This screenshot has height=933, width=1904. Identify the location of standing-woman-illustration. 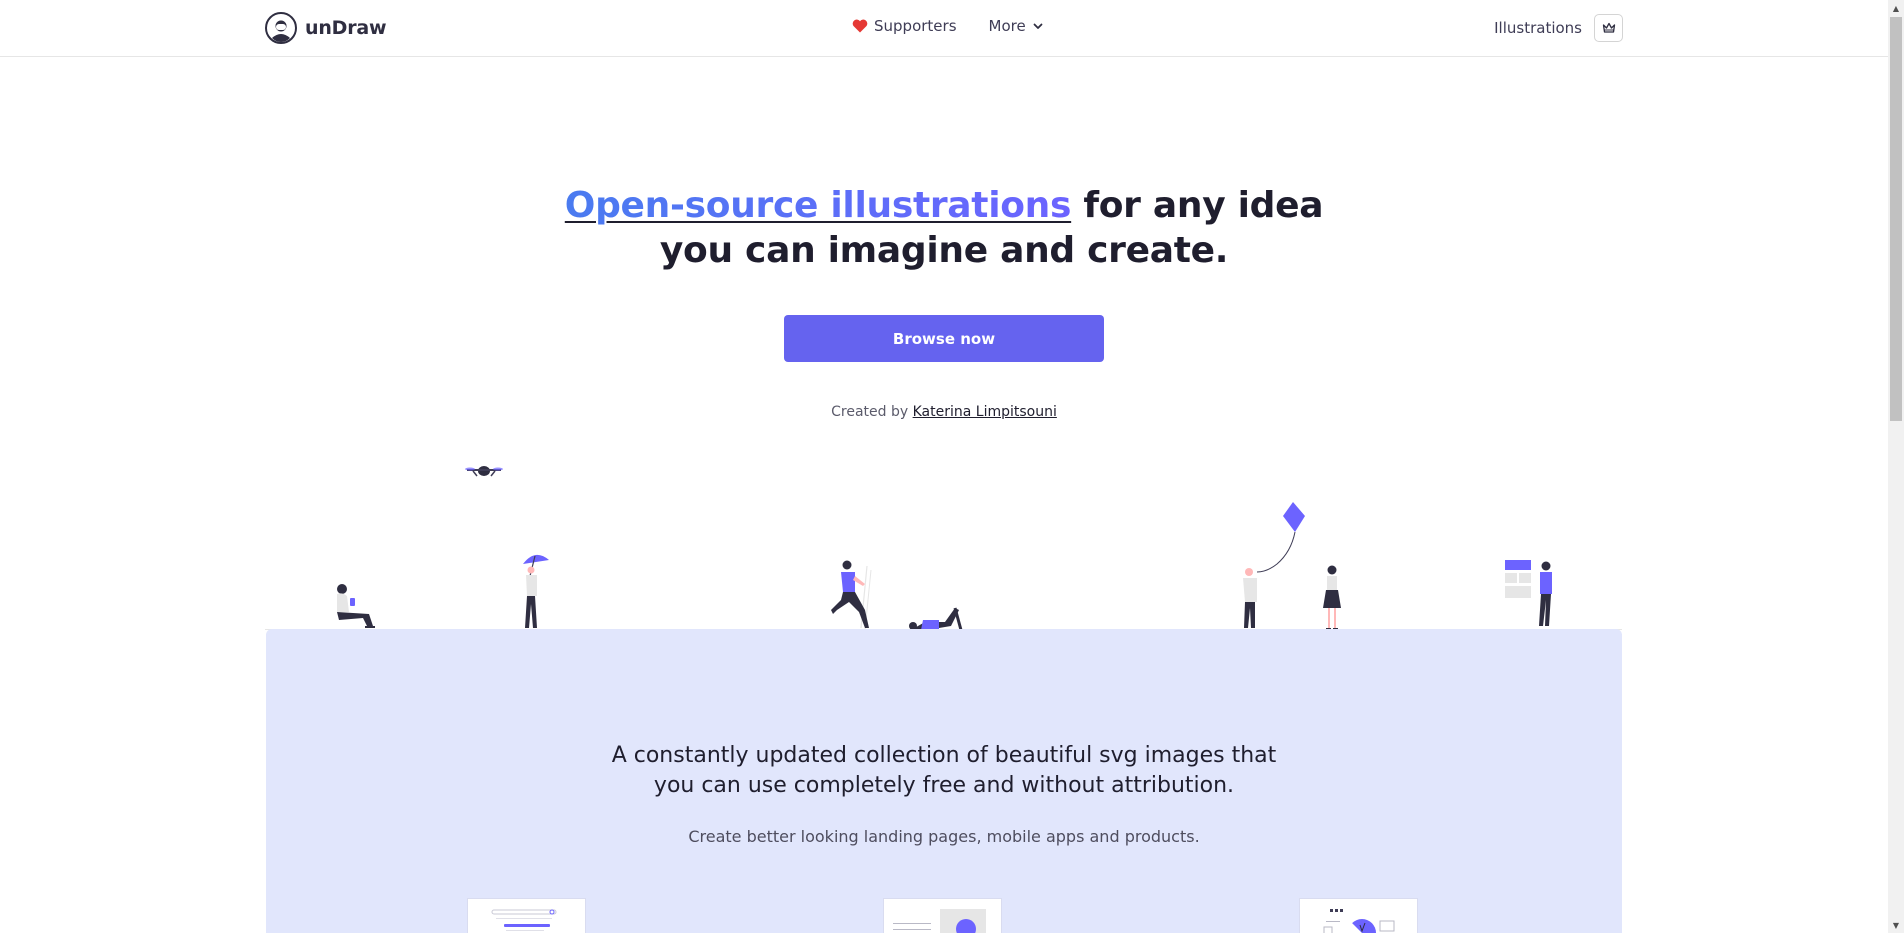
(1332, 598).